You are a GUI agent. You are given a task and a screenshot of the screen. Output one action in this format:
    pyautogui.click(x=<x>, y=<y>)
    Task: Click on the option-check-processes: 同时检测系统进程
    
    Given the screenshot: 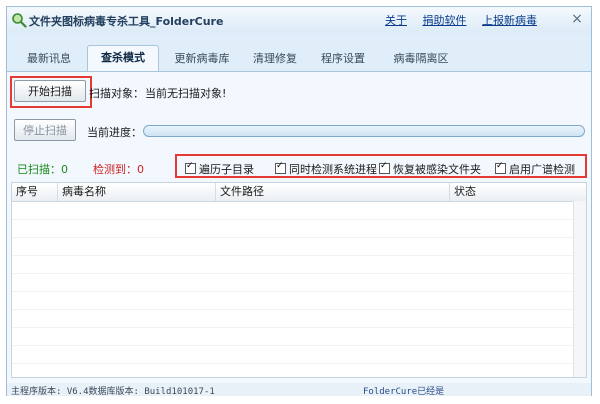 What is the action you would take?
    pyautogui.click(x=326, y=169)
    